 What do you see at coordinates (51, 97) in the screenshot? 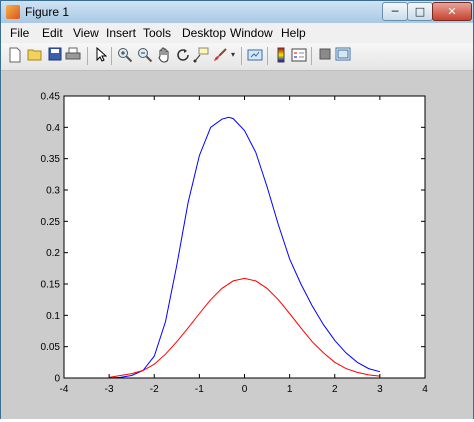
I see `y-tick-label: 0.45` at bounding box center [51, 97].